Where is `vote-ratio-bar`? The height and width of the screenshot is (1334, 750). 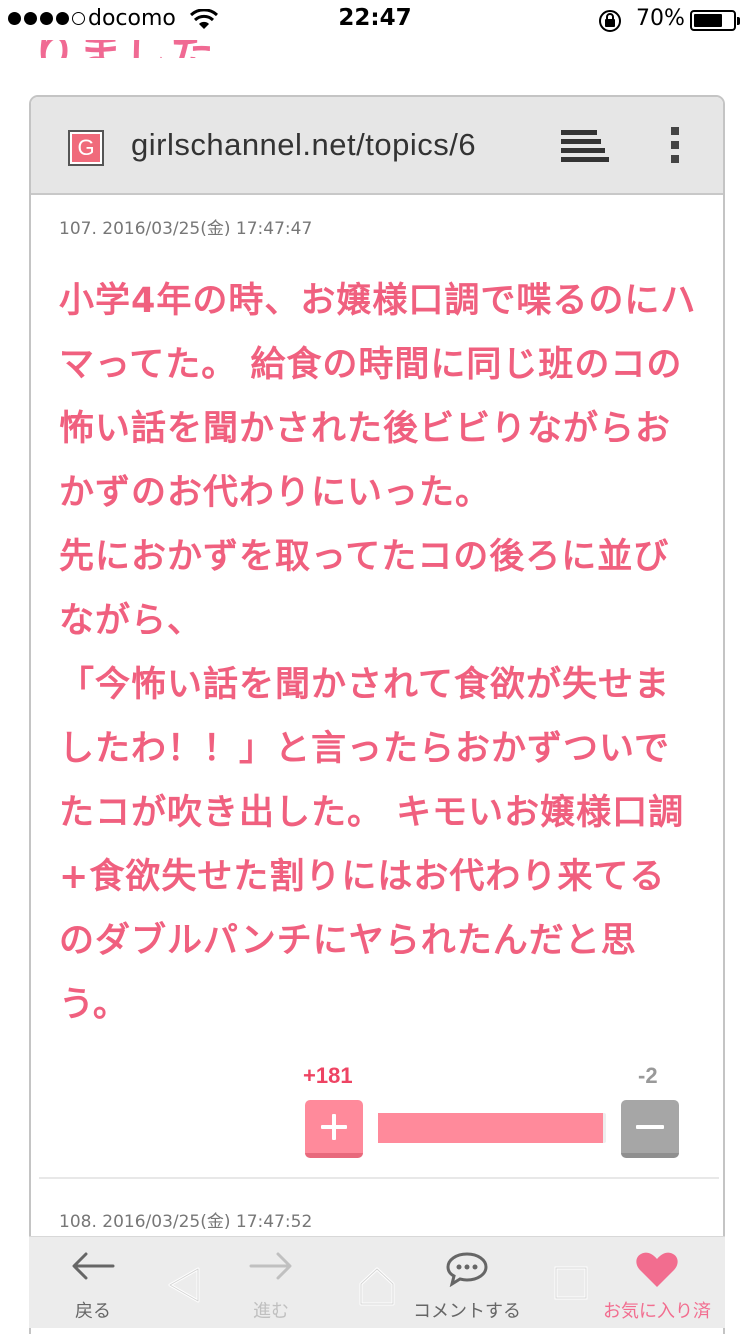 vote-ratio-bar is located at coordinates (492, 1128).